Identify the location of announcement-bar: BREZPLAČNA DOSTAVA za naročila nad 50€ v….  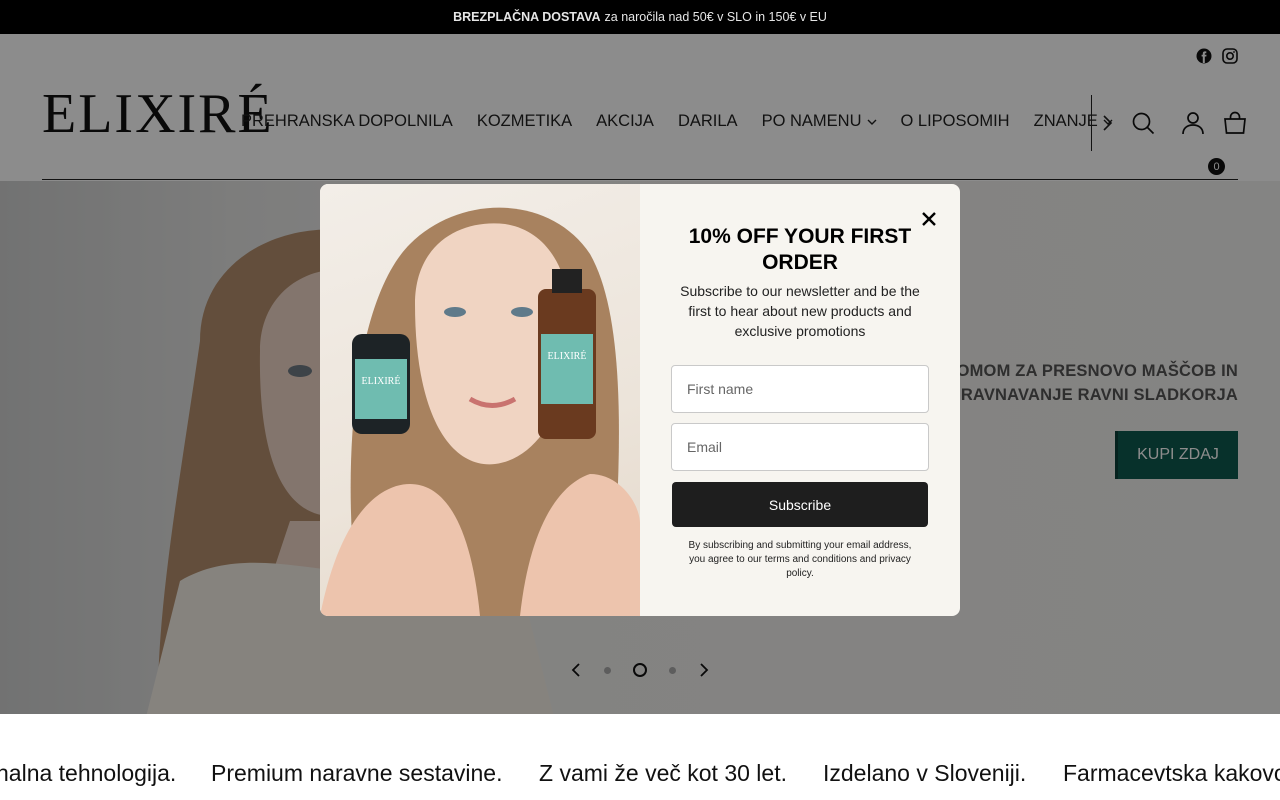
(640, 17).